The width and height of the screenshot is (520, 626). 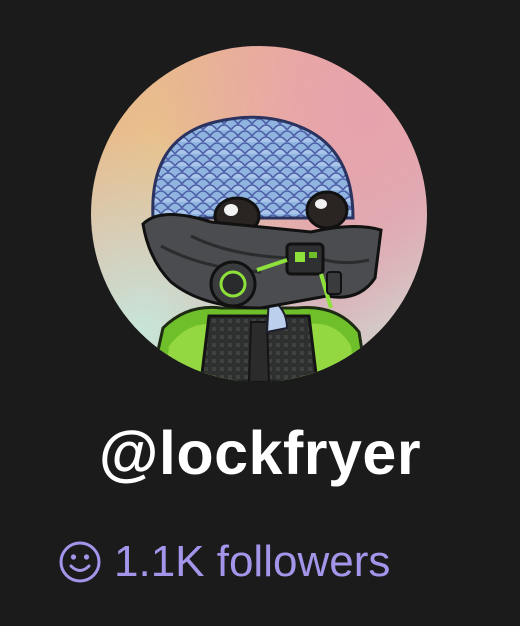 What do you see at coordinates (80, 562) in the screenshot?
I see `smiley-face-icon` at bounding box center [80, 562].